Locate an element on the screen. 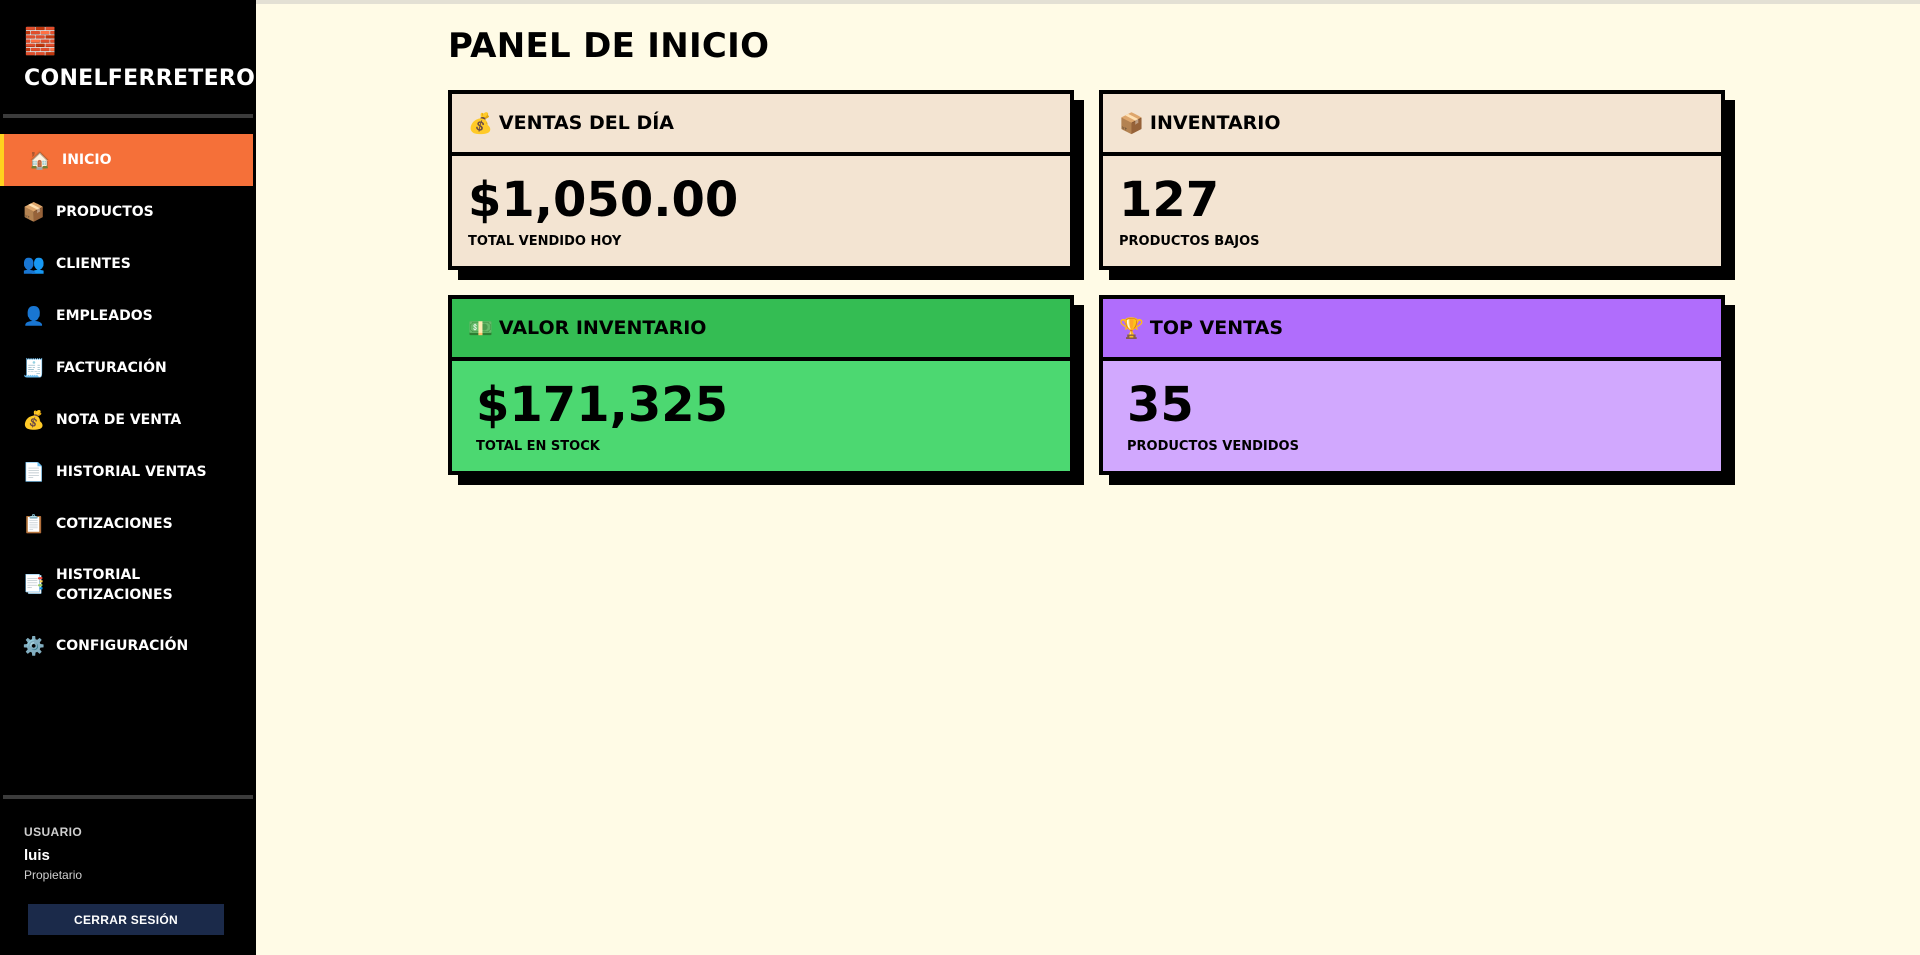 The width and height of the screenshot is (1920, 955). card-title: VALOR INVENTARIO is located at coordinates (602, 328).